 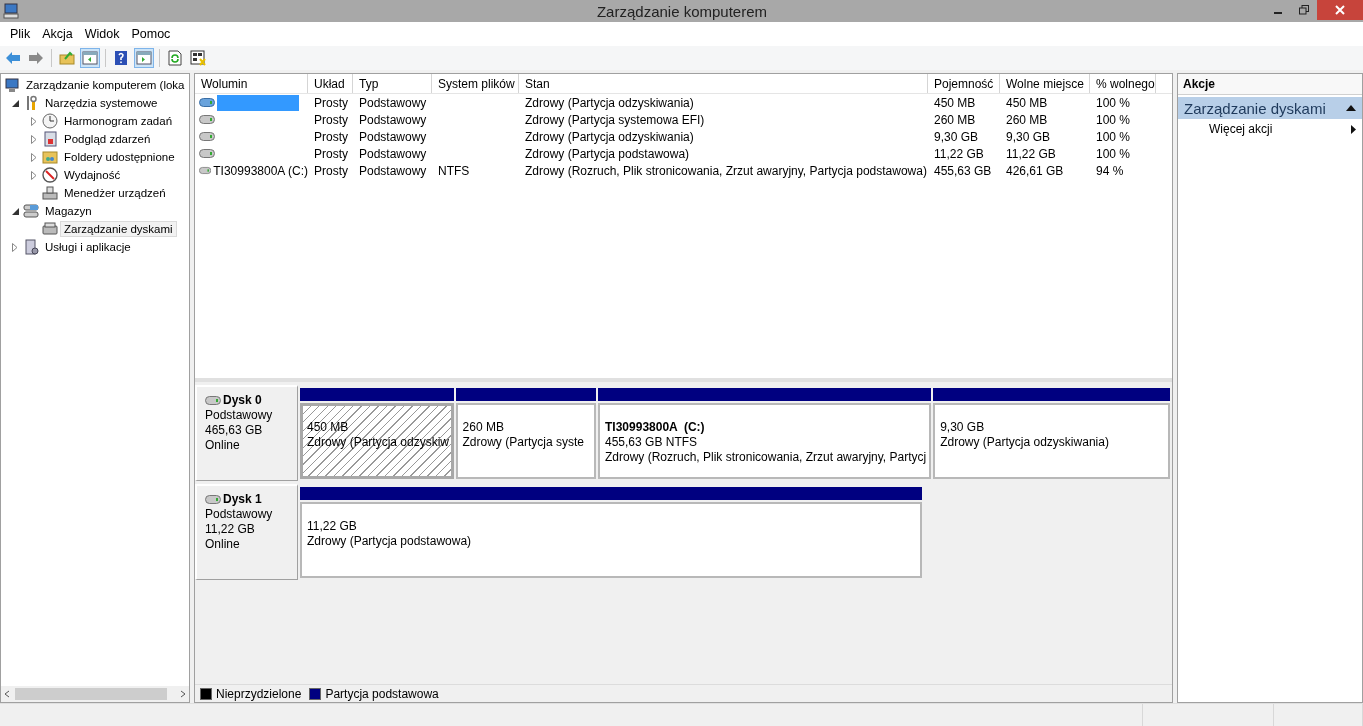 What do you see at coordinates (50, 229) in the screenshot?
I see `disk-drive-icon` at bounding box center [50, 229].